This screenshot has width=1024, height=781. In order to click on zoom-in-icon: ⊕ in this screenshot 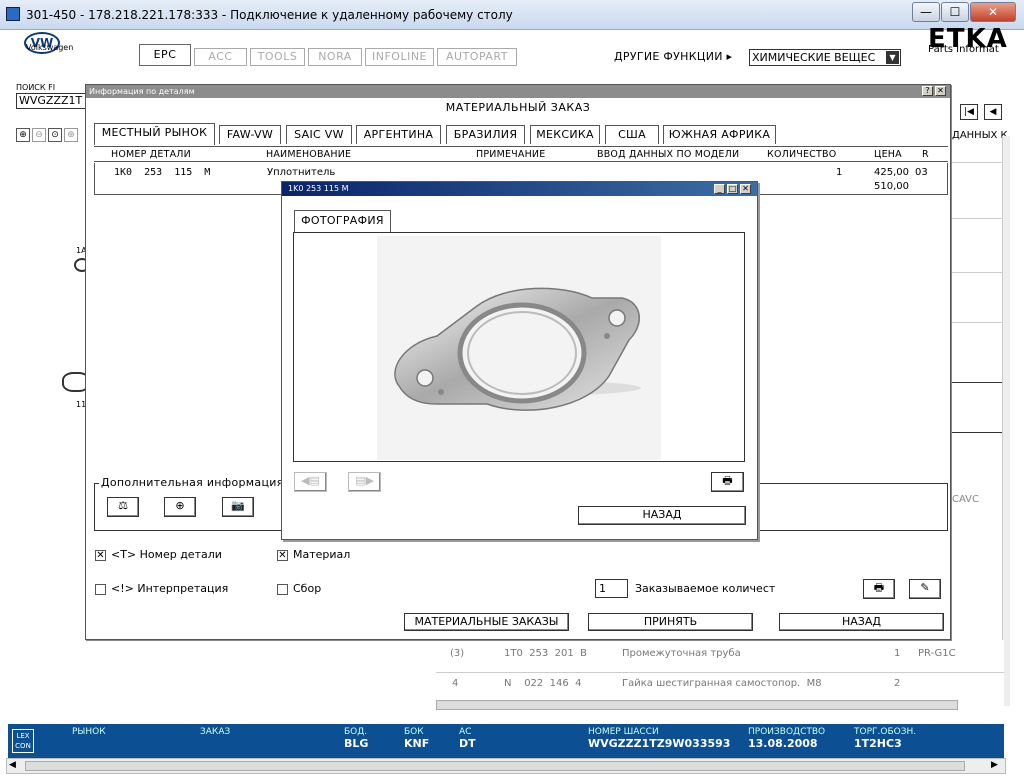, I will do `click(23, 135)`.